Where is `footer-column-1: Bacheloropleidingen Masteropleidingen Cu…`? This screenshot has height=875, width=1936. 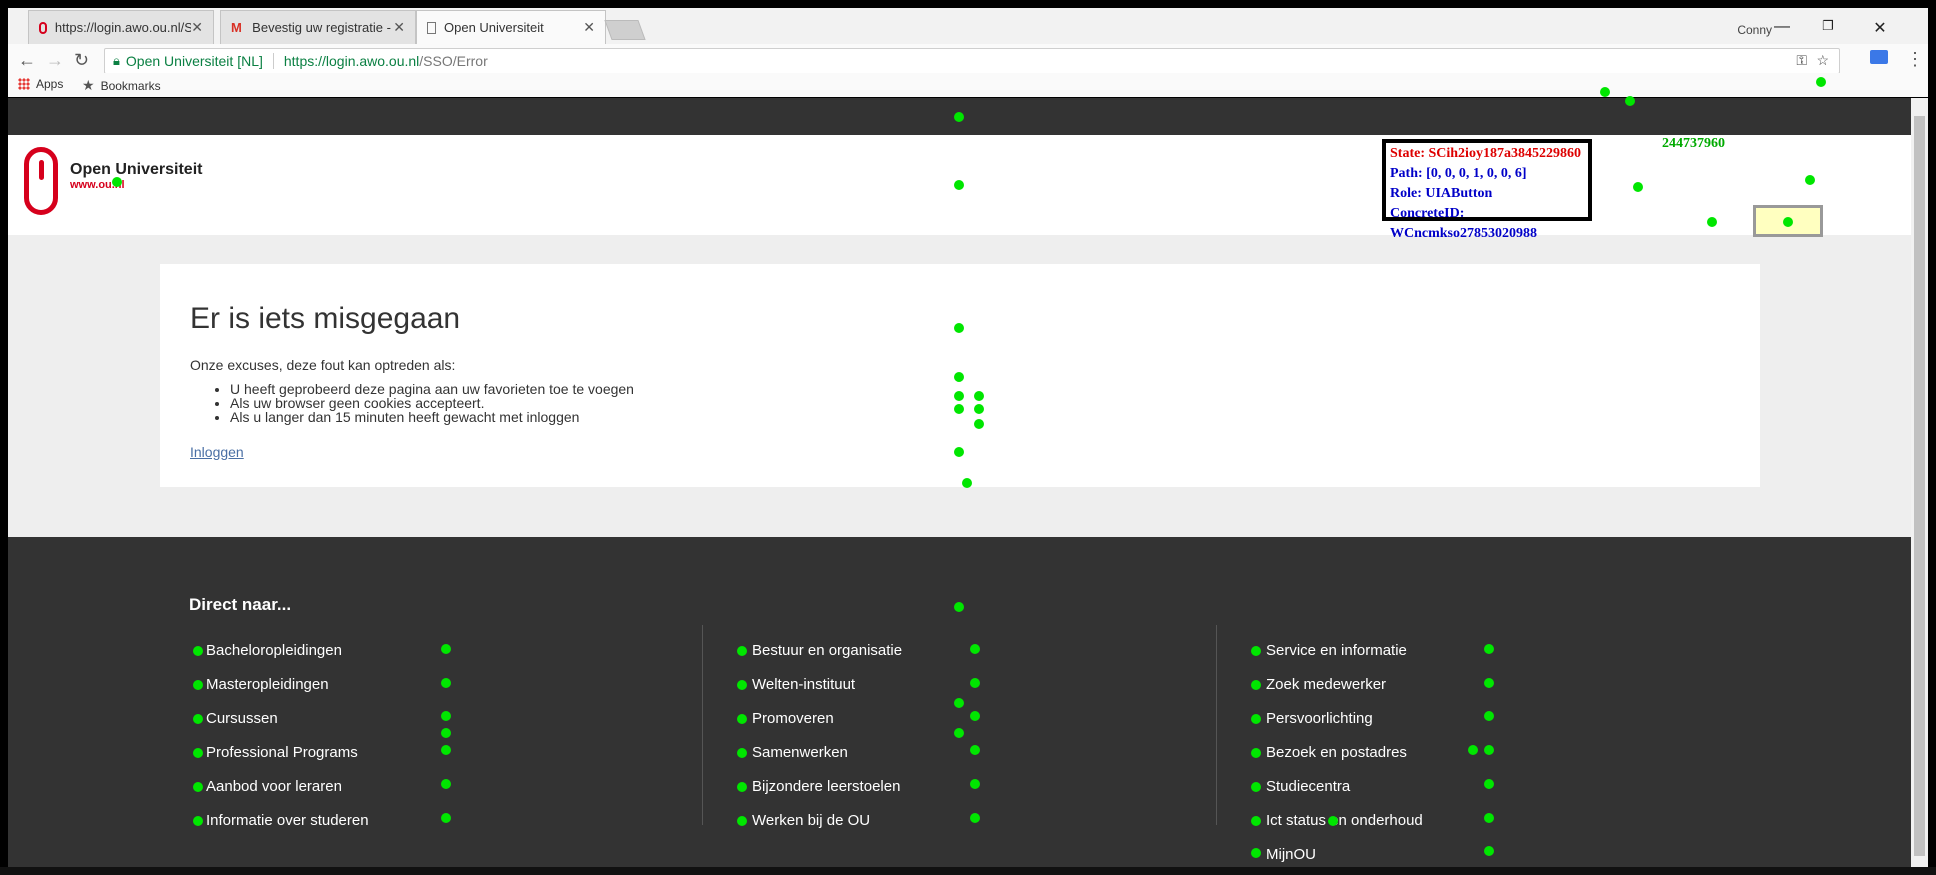
footer-column-1: Bacheloropleidingen Masteropleidingen Cu… is located at coordinates (287, 735).